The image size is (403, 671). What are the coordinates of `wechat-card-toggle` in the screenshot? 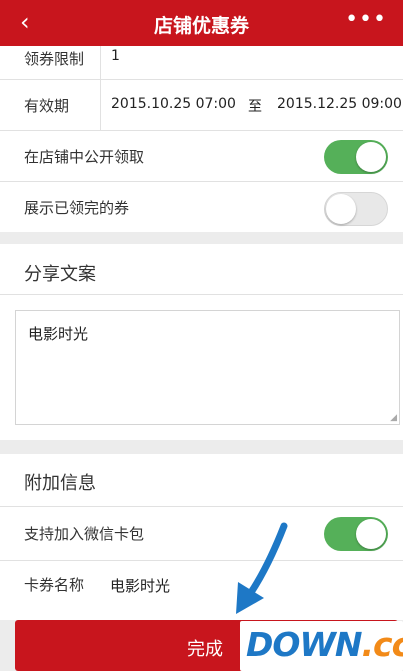 It's located at (356, 534).